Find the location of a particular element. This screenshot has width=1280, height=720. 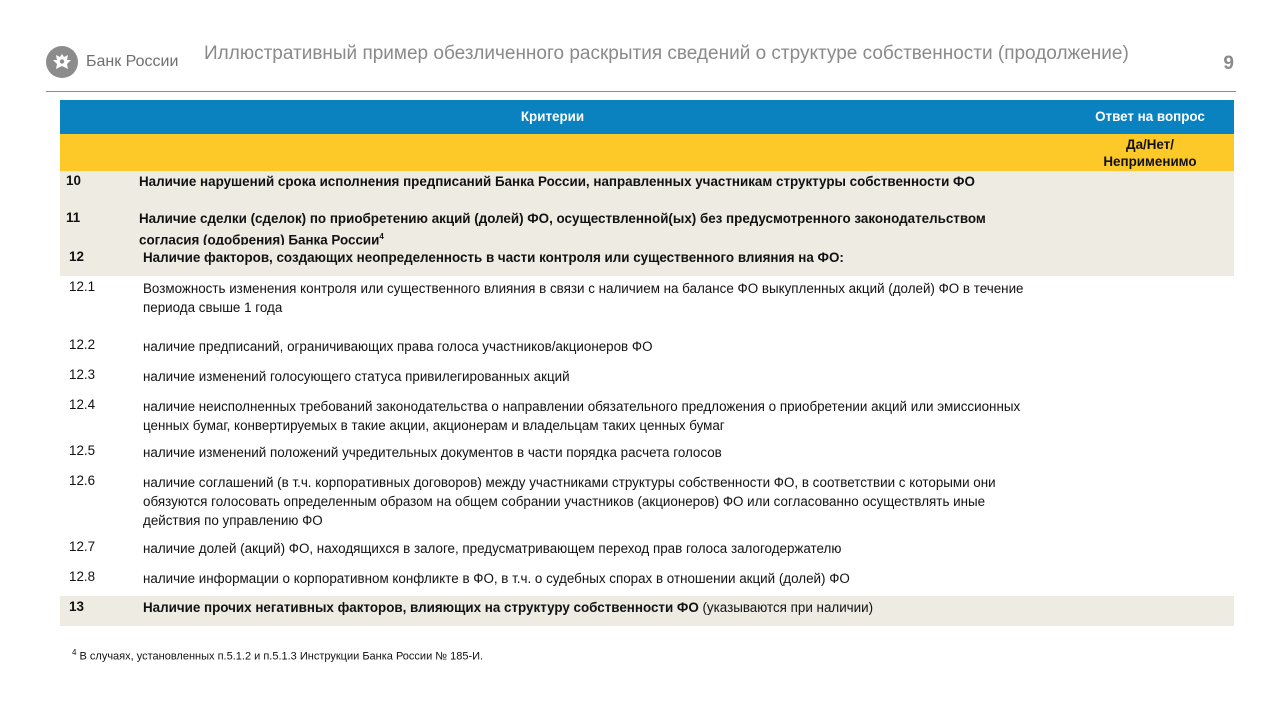

bank-logo: Банк России is located at coordinates (112, 62).